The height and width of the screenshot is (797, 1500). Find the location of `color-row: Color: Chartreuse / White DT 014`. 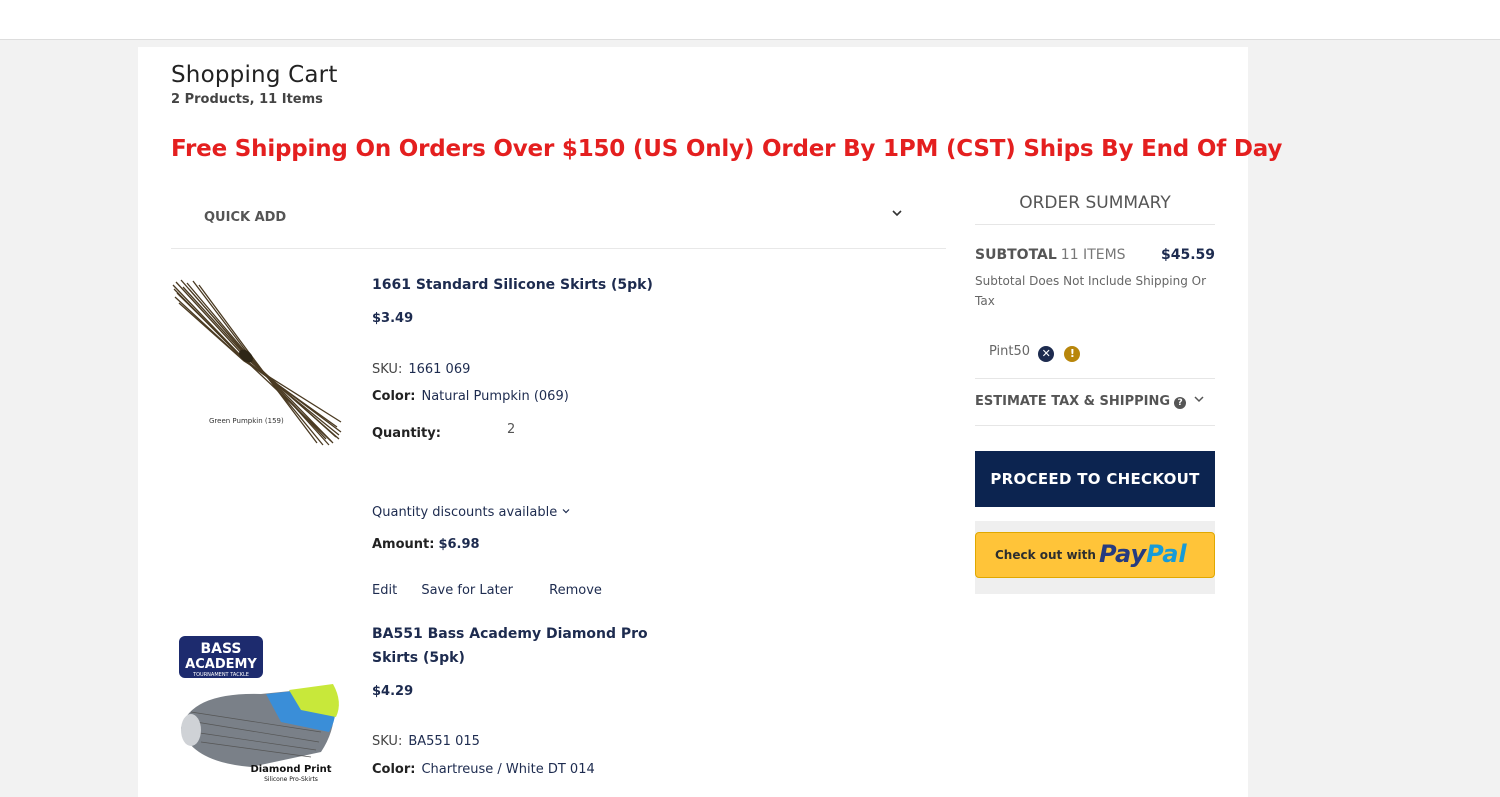

color-row: Color: Chartreuse / White DT 014 is located at coordinates (483, 769).